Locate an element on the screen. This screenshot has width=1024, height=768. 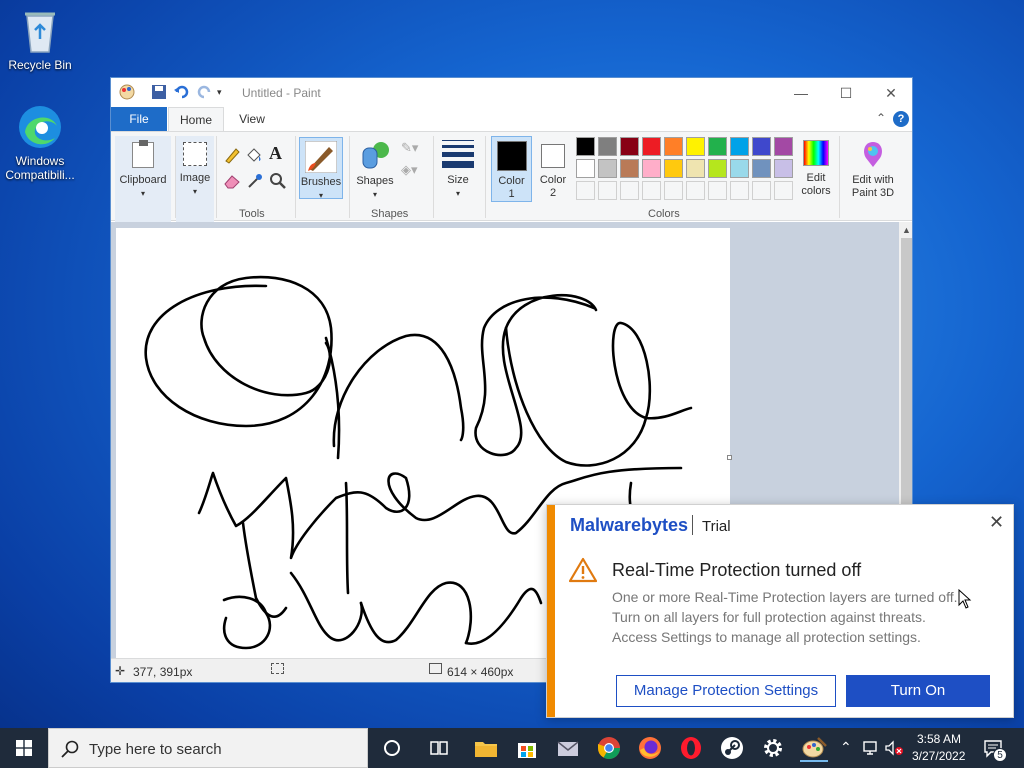
search-placeholder: Type here to search is located at coordinates (155, 749).